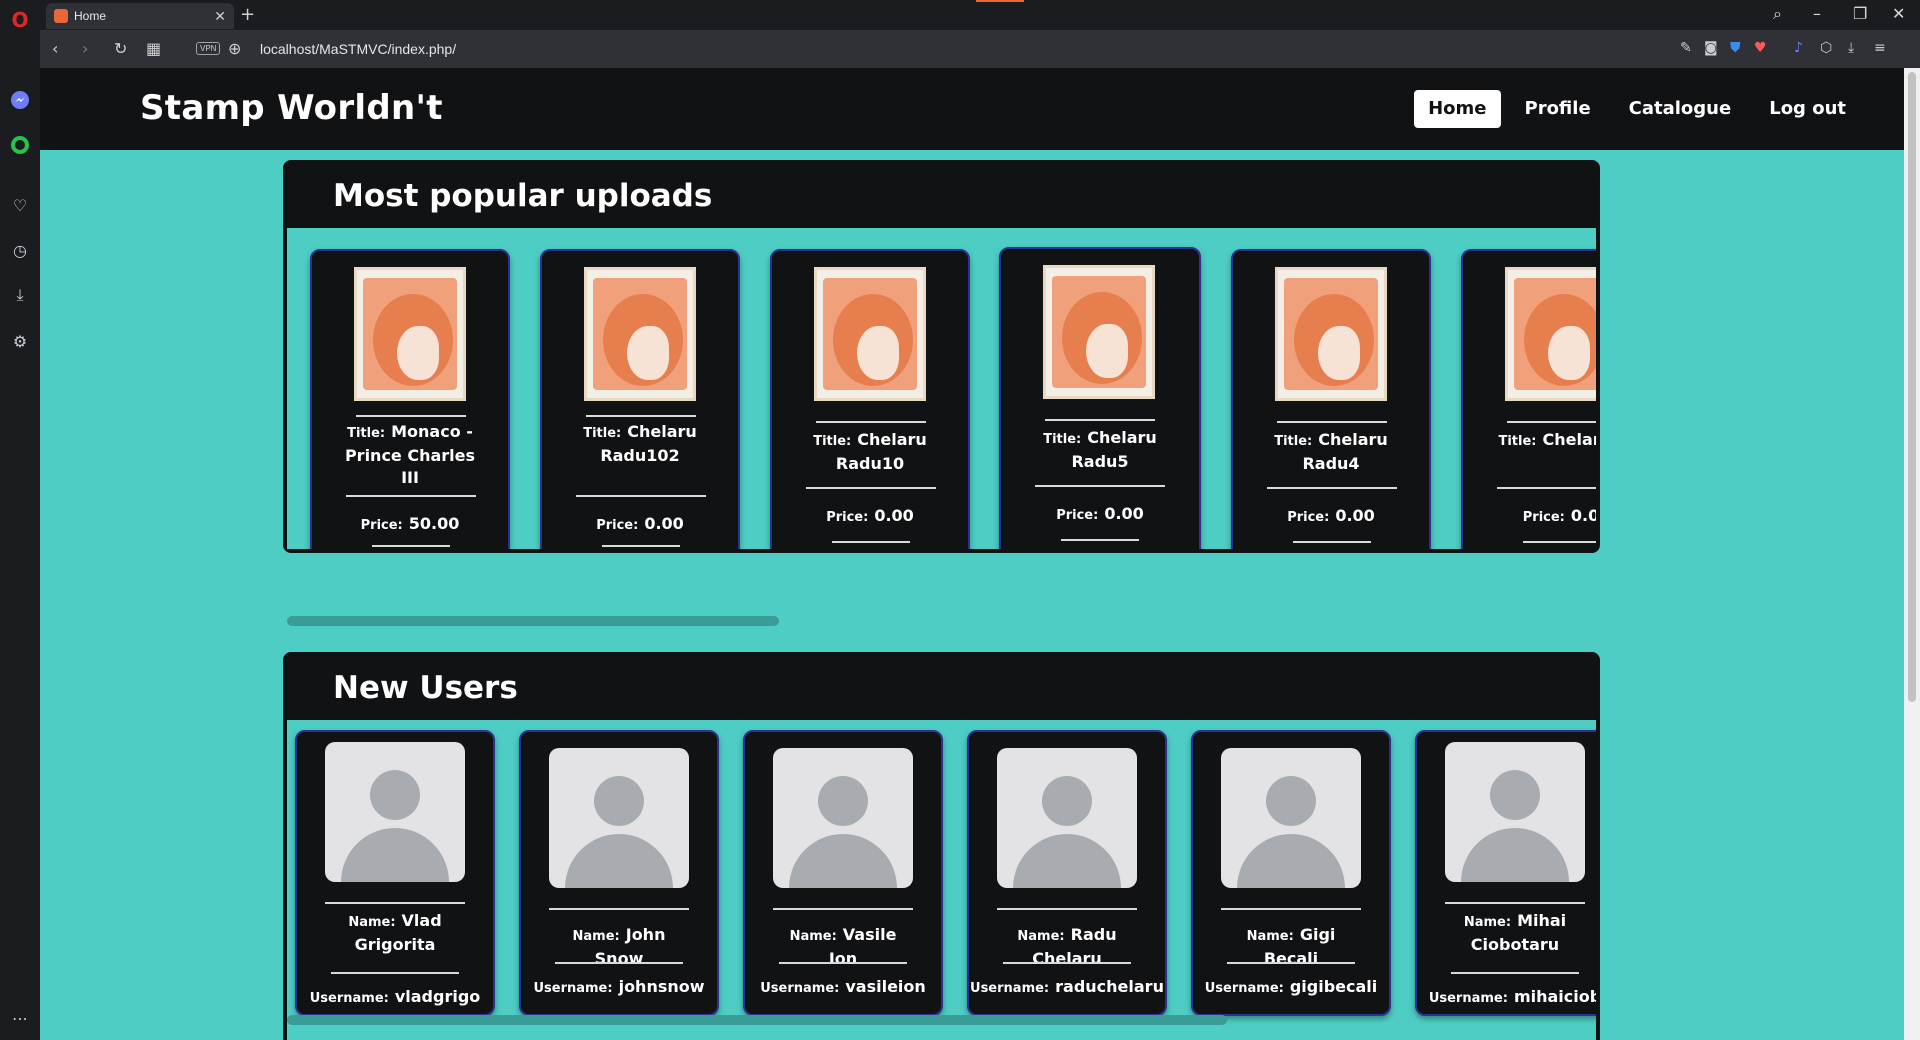 The width and height of the screenshot is (1920, 1040). Describe the element at coordinates (870, 452) in the screenshot. I see `stamp-title: Title: Chelaru Radu10` at that location.